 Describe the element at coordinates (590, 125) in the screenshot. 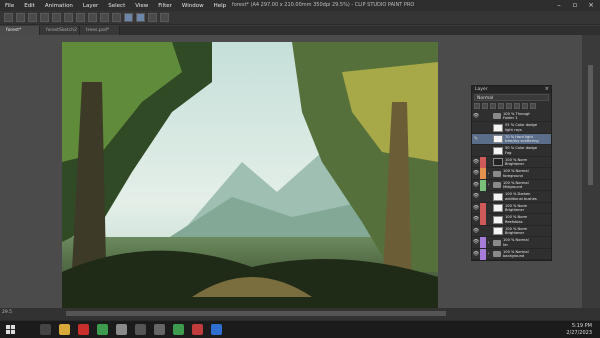

I see `vertical-scroll-thumb` at that location.